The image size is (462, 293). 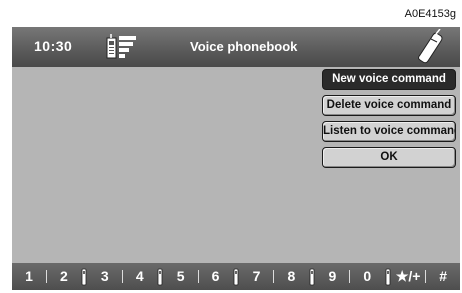 I want to click on keypad-key-10: ★/+, so click(x=408, y=276).